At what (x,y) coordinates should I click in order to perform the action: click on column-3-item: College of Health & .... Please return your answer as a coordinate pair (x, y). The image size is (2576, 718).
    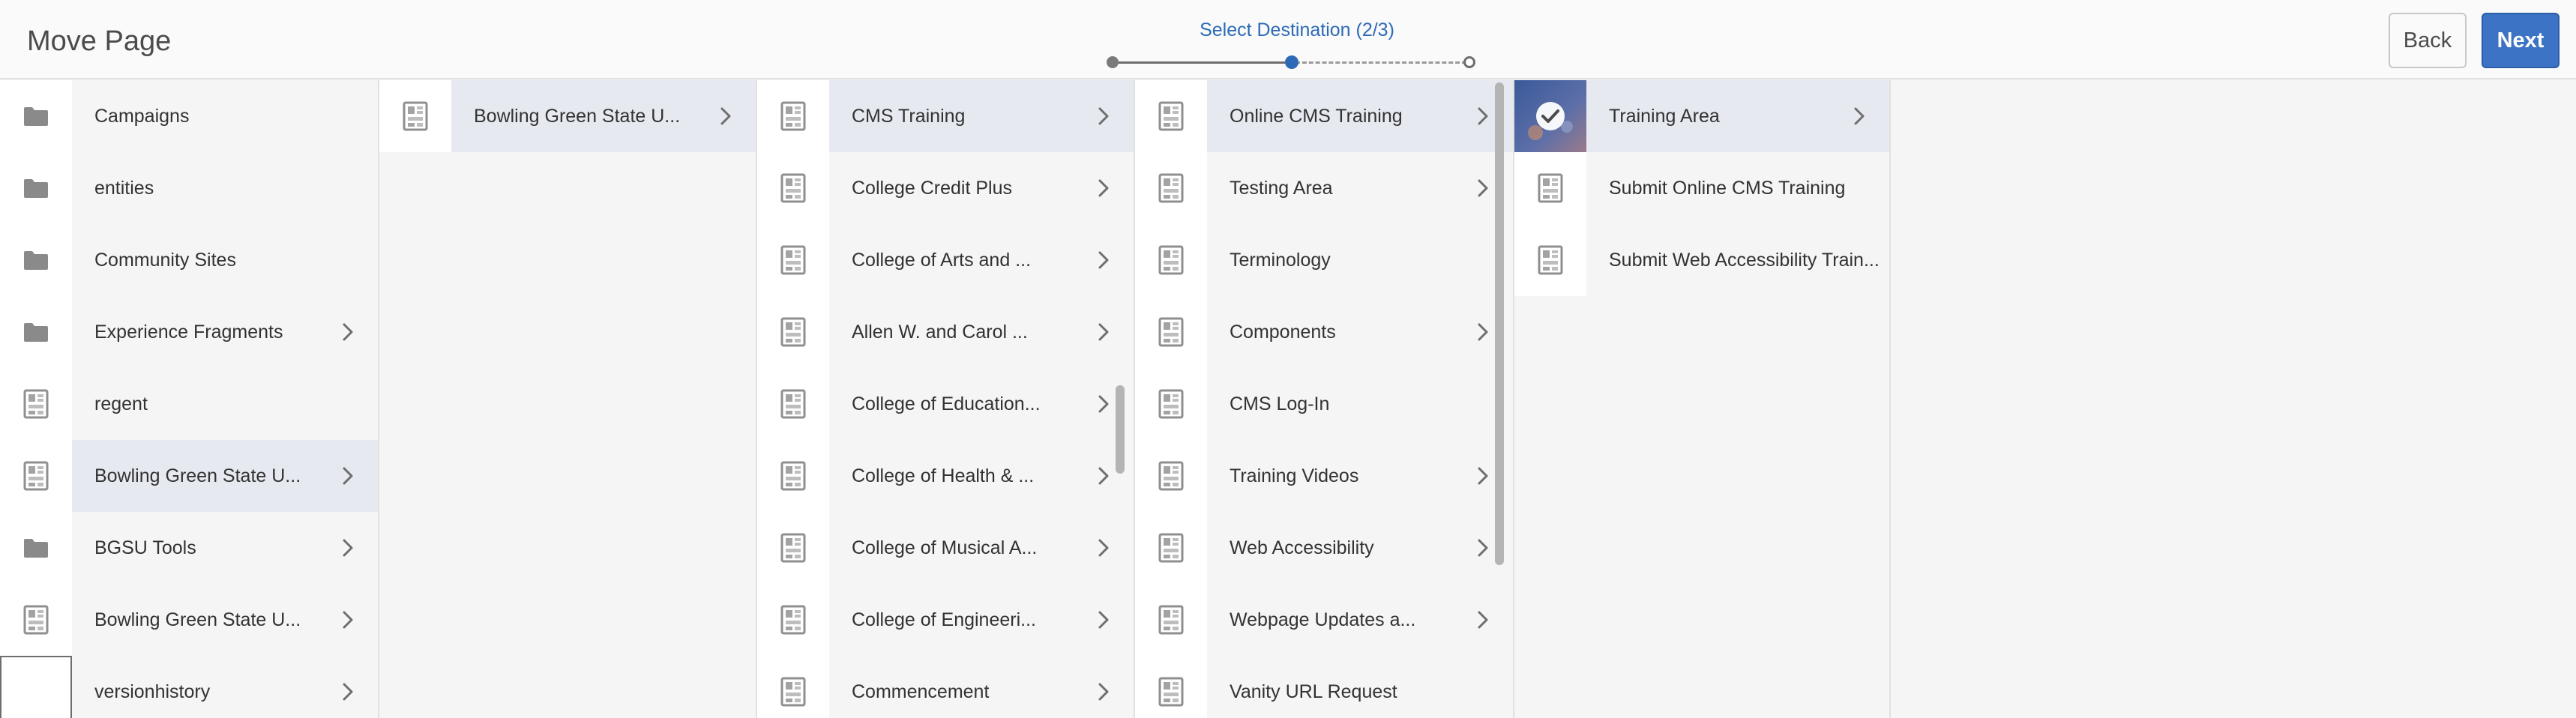
    Looking at the image, I should click on (946, 476).